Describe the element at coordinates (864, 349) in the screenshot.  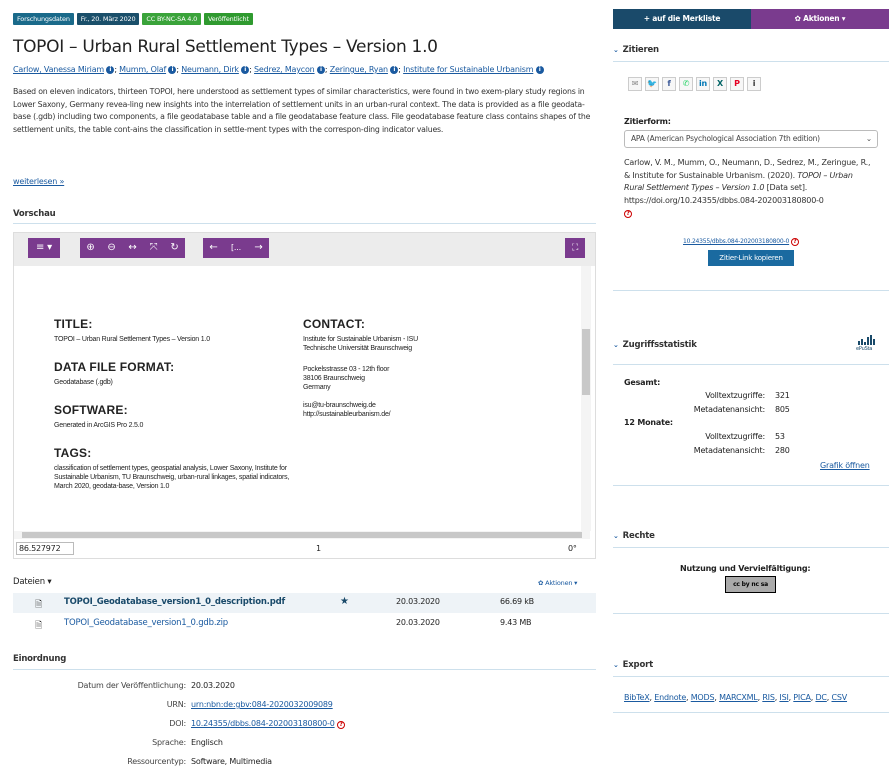
I see `epusta-label: ePuSta` at that location.